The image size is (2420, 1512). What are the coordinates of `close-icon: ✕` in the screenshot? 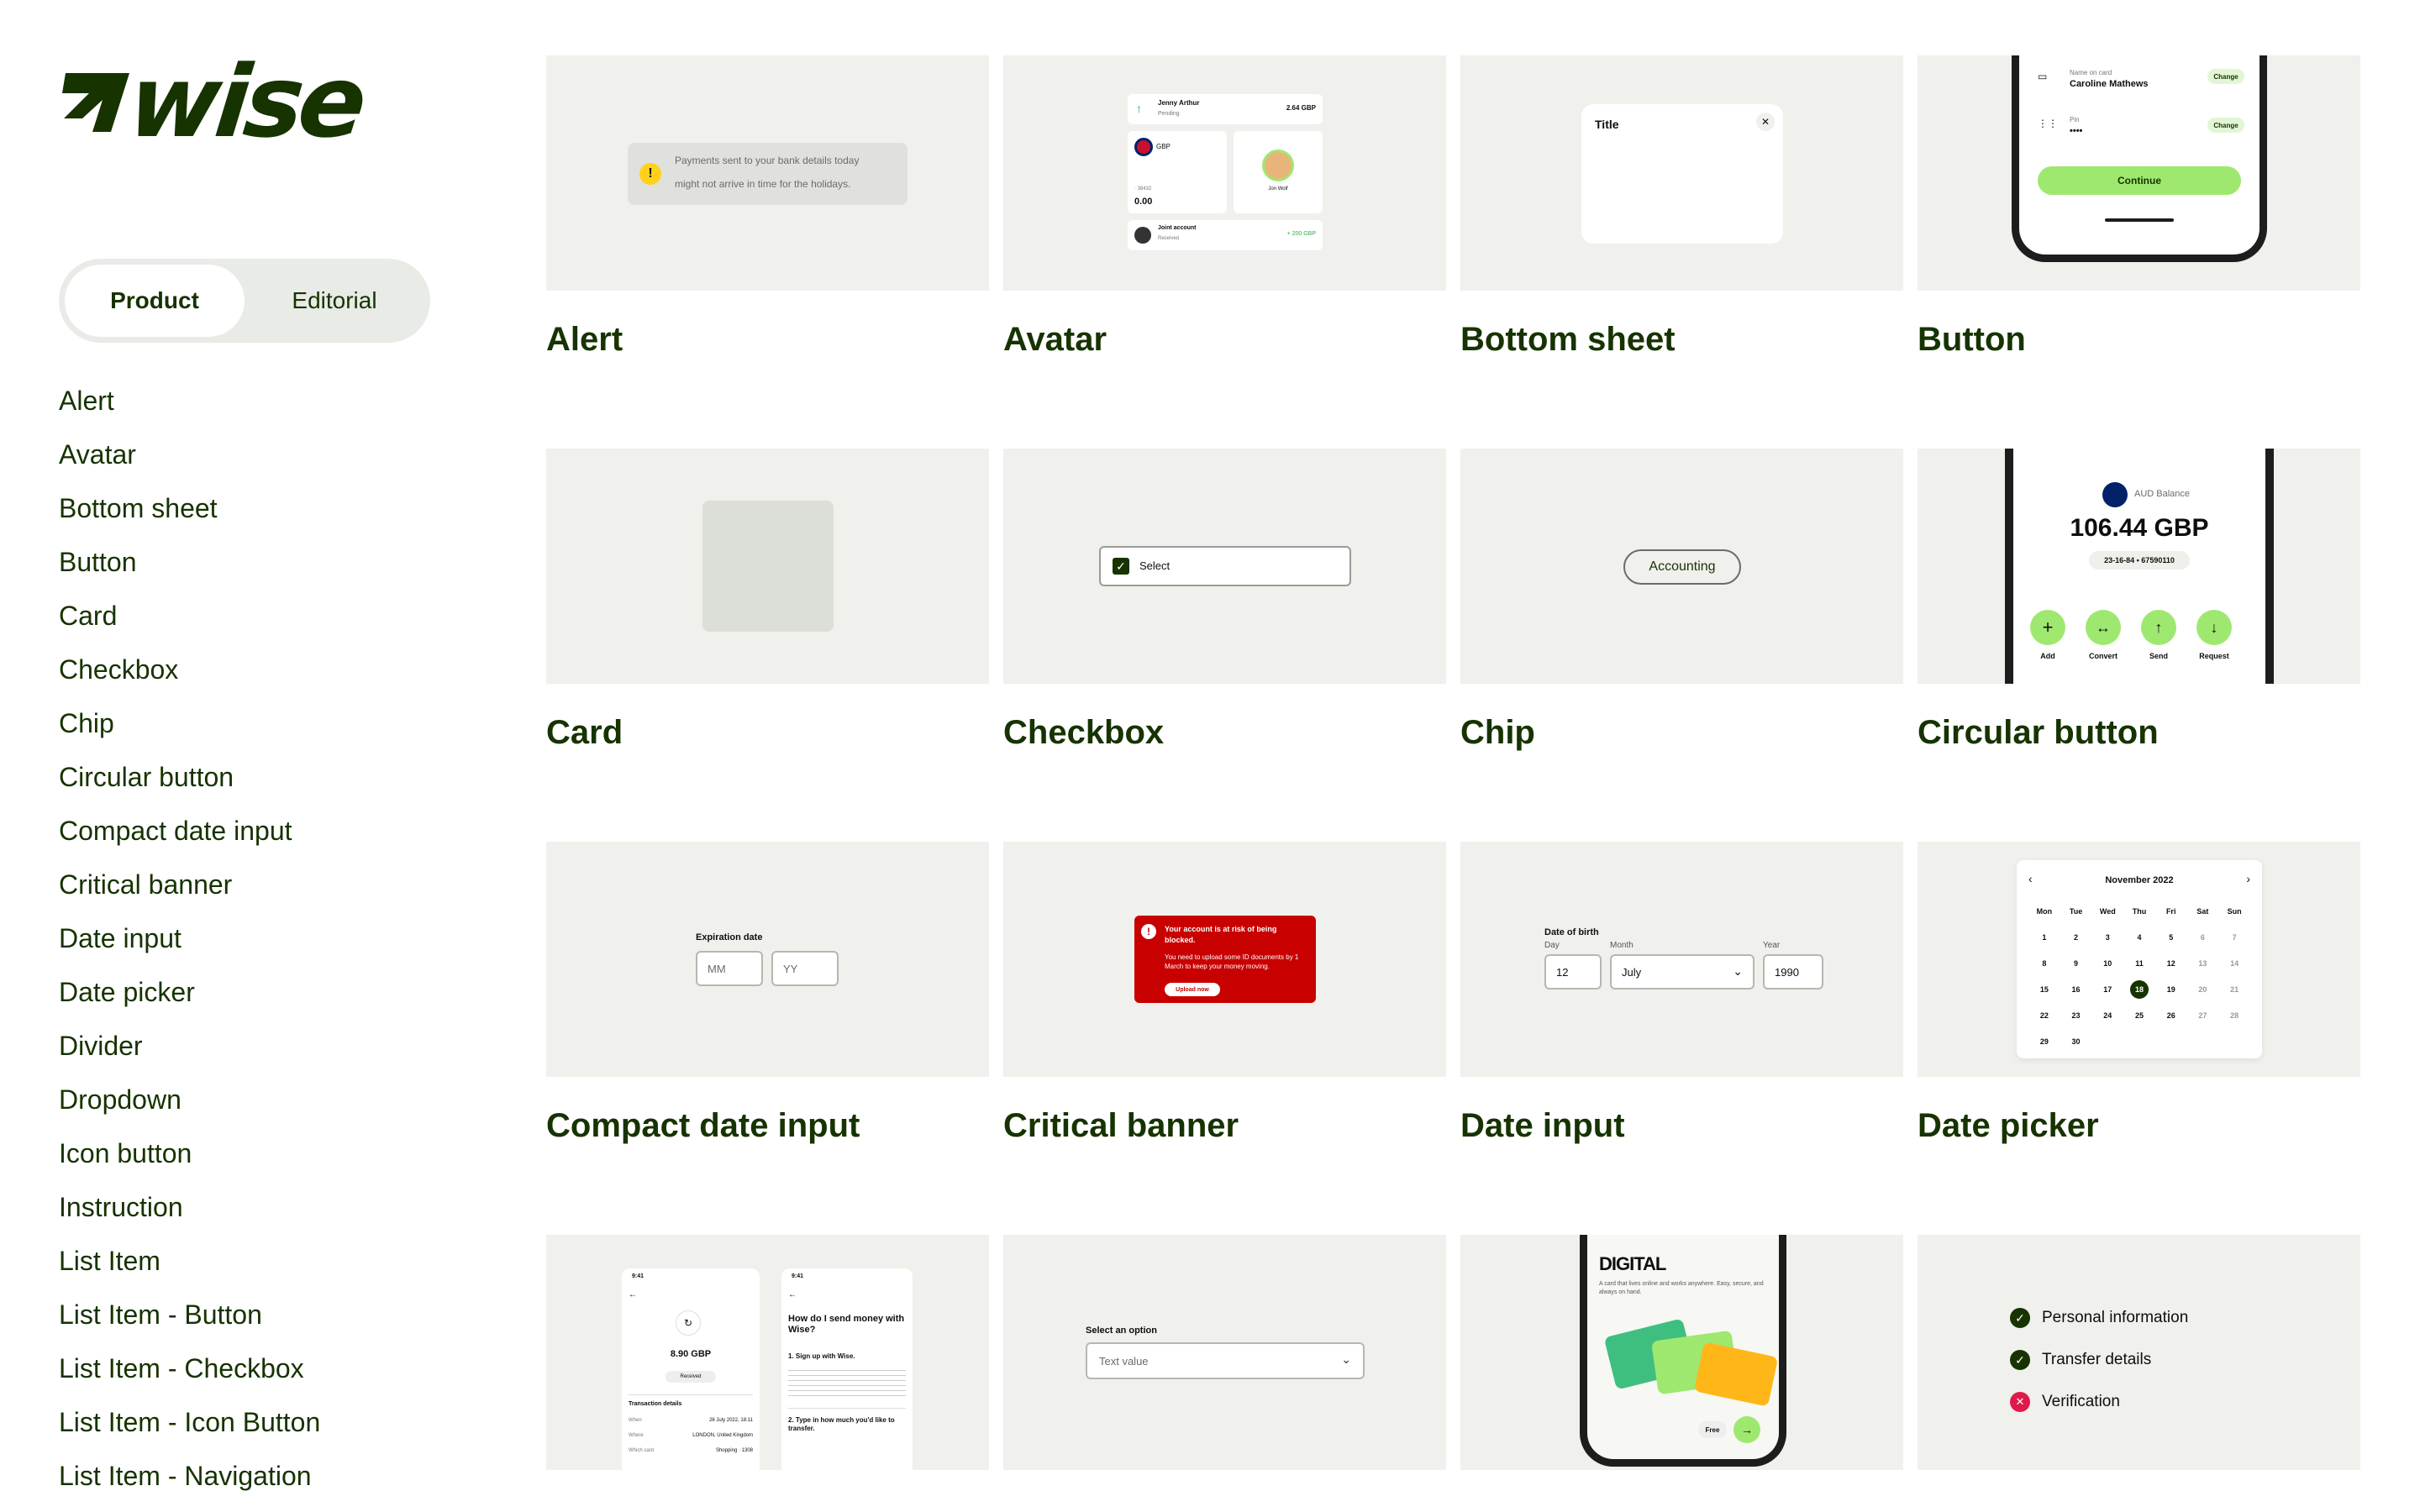 It's located at (1765, 122).